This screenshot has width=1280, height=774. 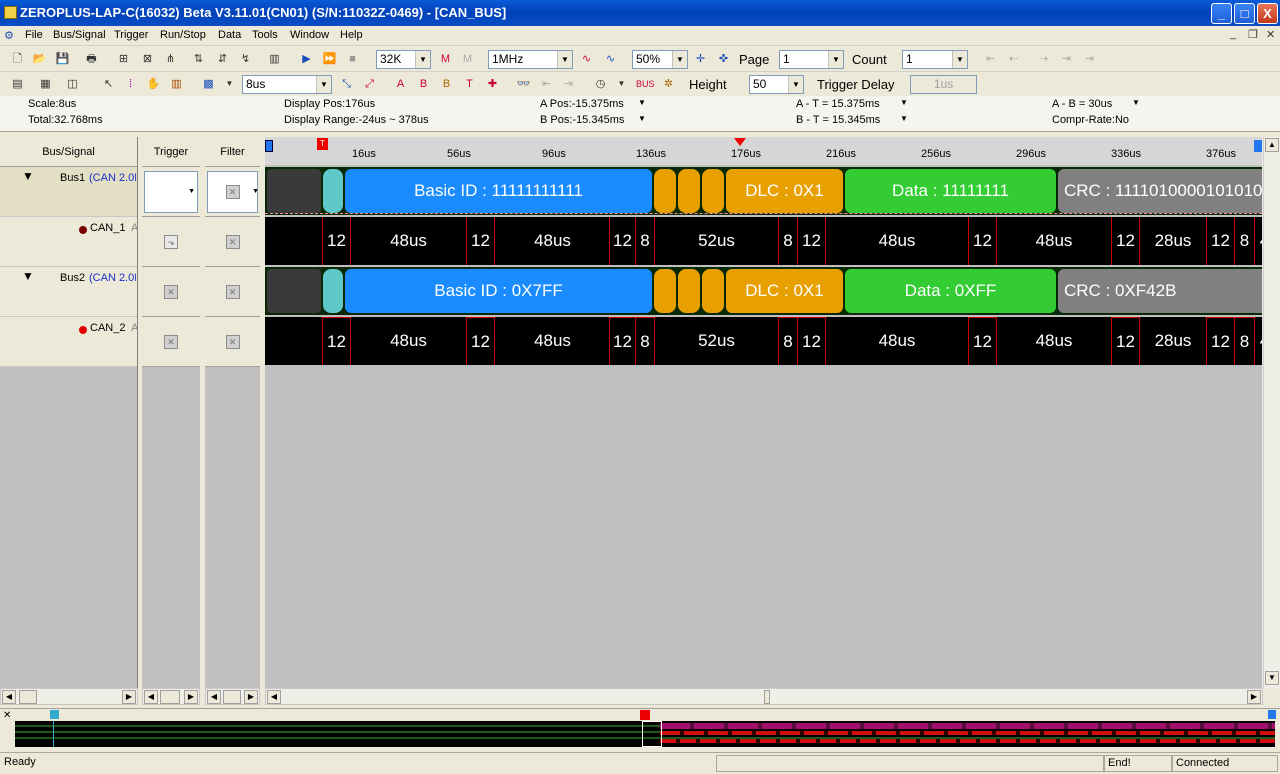 I want to click on sample-tool-2-icon: M, so click(x=467, y=59).